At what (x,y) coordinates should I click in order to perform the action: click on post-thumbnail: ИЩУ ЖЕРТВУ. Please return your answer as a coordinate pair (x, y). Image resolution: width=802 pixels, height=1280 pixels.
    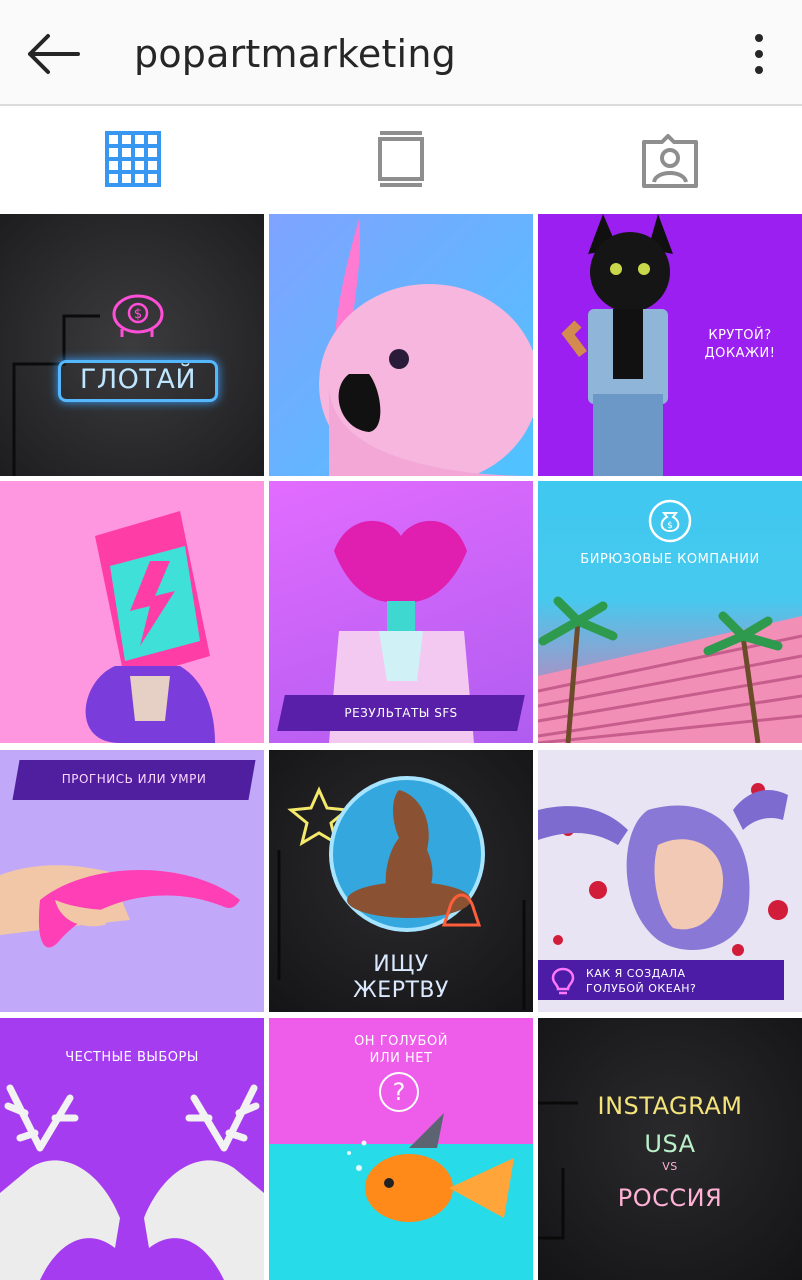
    Looking at the image, I should click on (401, 881).